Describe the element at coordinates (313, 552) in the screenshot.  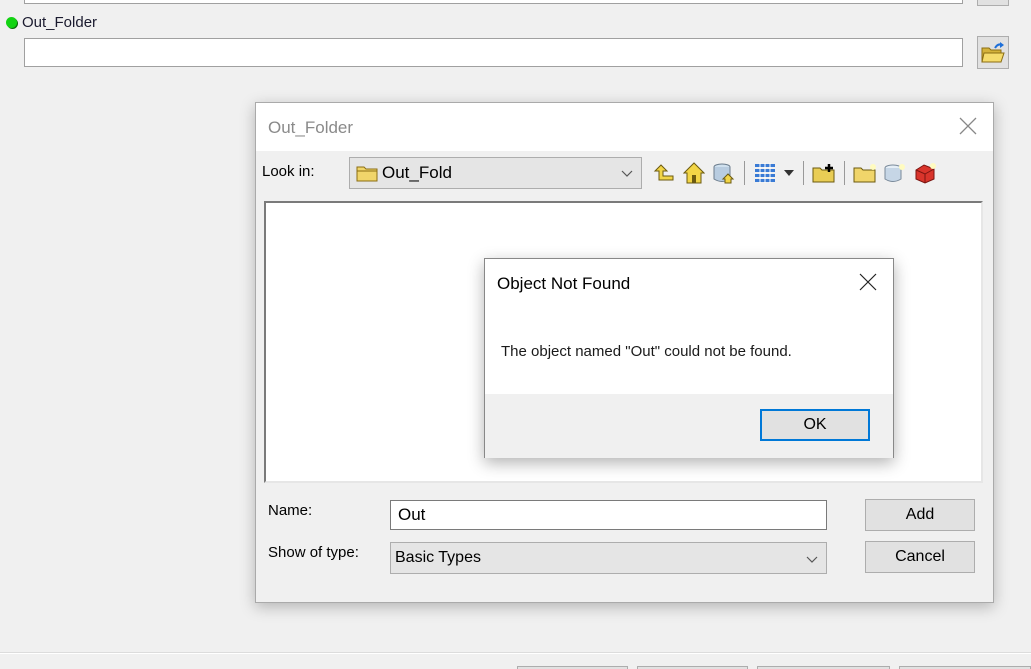
I see `show-of-type-label: Show of type:` at that location.